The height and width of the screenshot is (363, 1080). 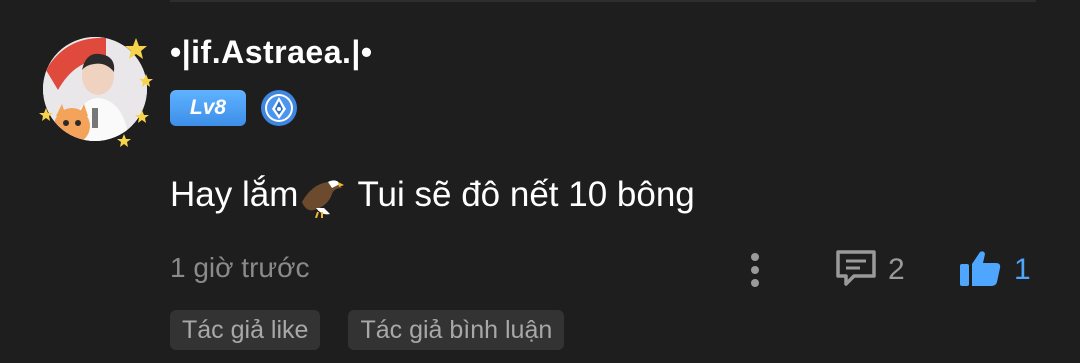 What do you see at coordinates (240, 267) in the screenshot?
I see `timestamp: 1 giờ trước` at bounding box center [240, 267].